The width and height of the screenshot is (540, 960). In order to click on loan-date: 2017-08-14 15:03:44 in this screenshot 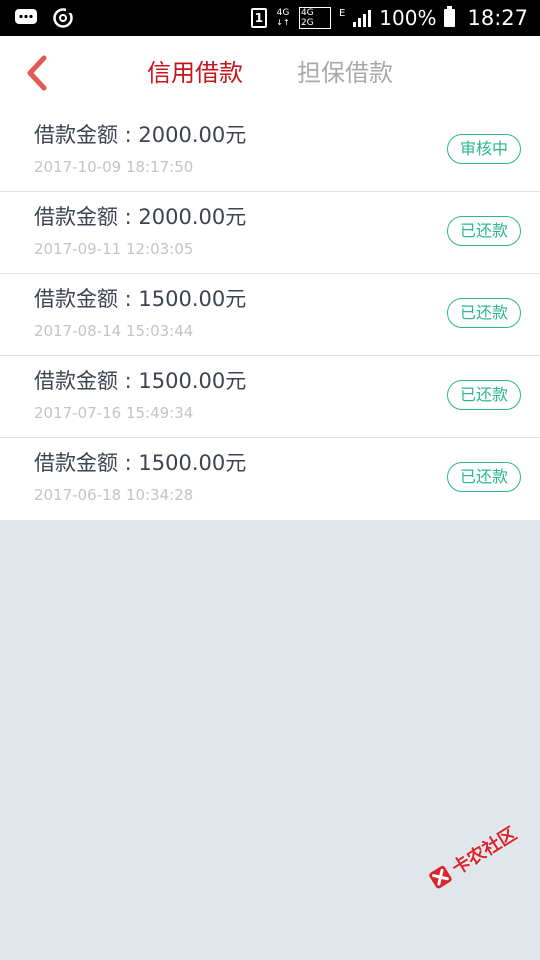, I will do `click(114, 331)`.